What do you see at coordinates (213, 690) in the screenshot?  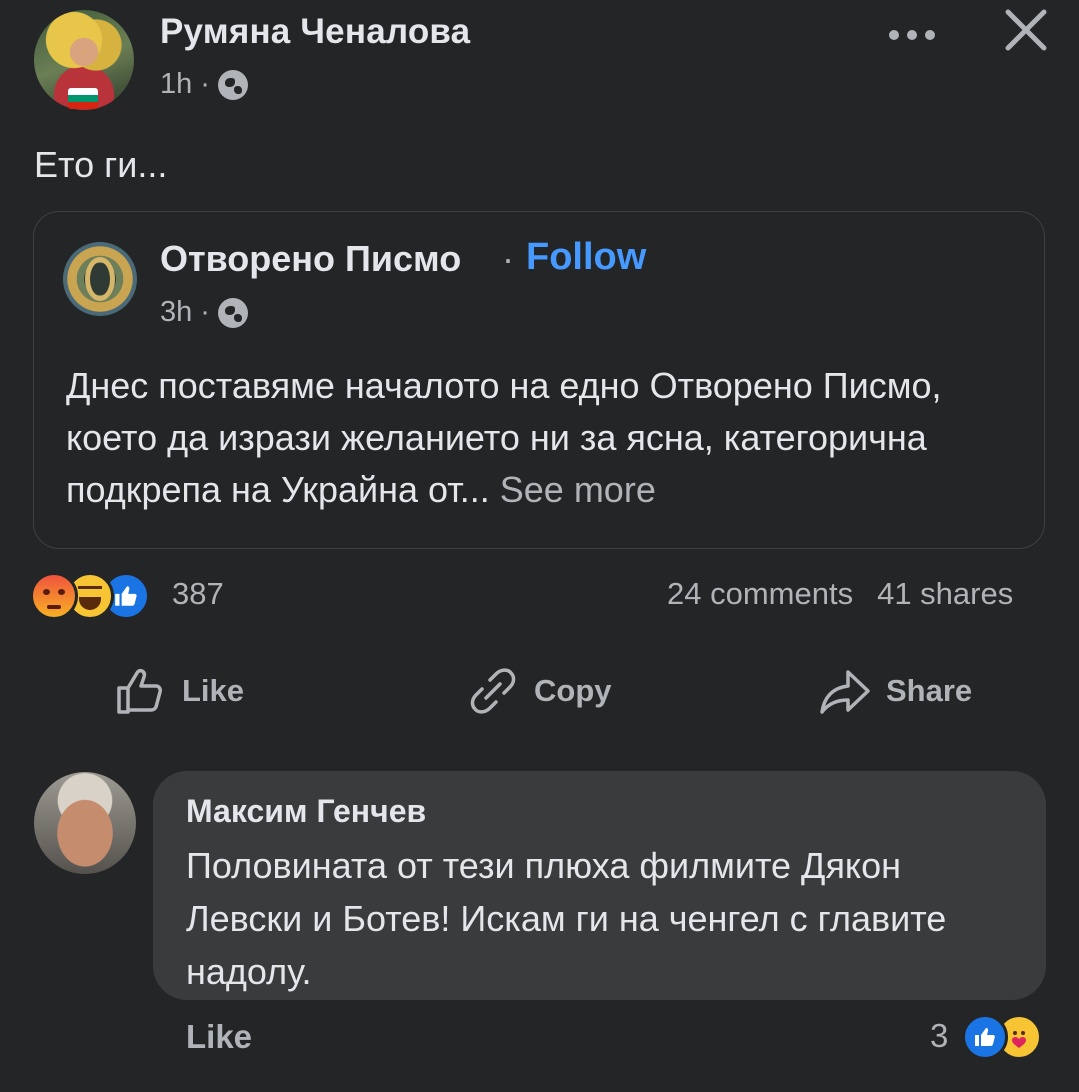 I see `like-label: Like` at bounding box center [213, 690].